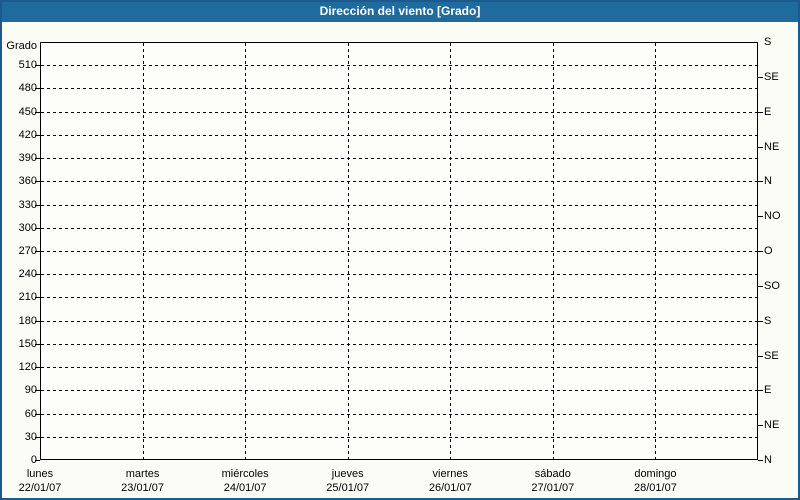 This screenshot has height=500, width=800. What do you see at coordinates (30, 390) in the screenshot?
I see `y-tick-label: 90` at bounding box center [30, 390].